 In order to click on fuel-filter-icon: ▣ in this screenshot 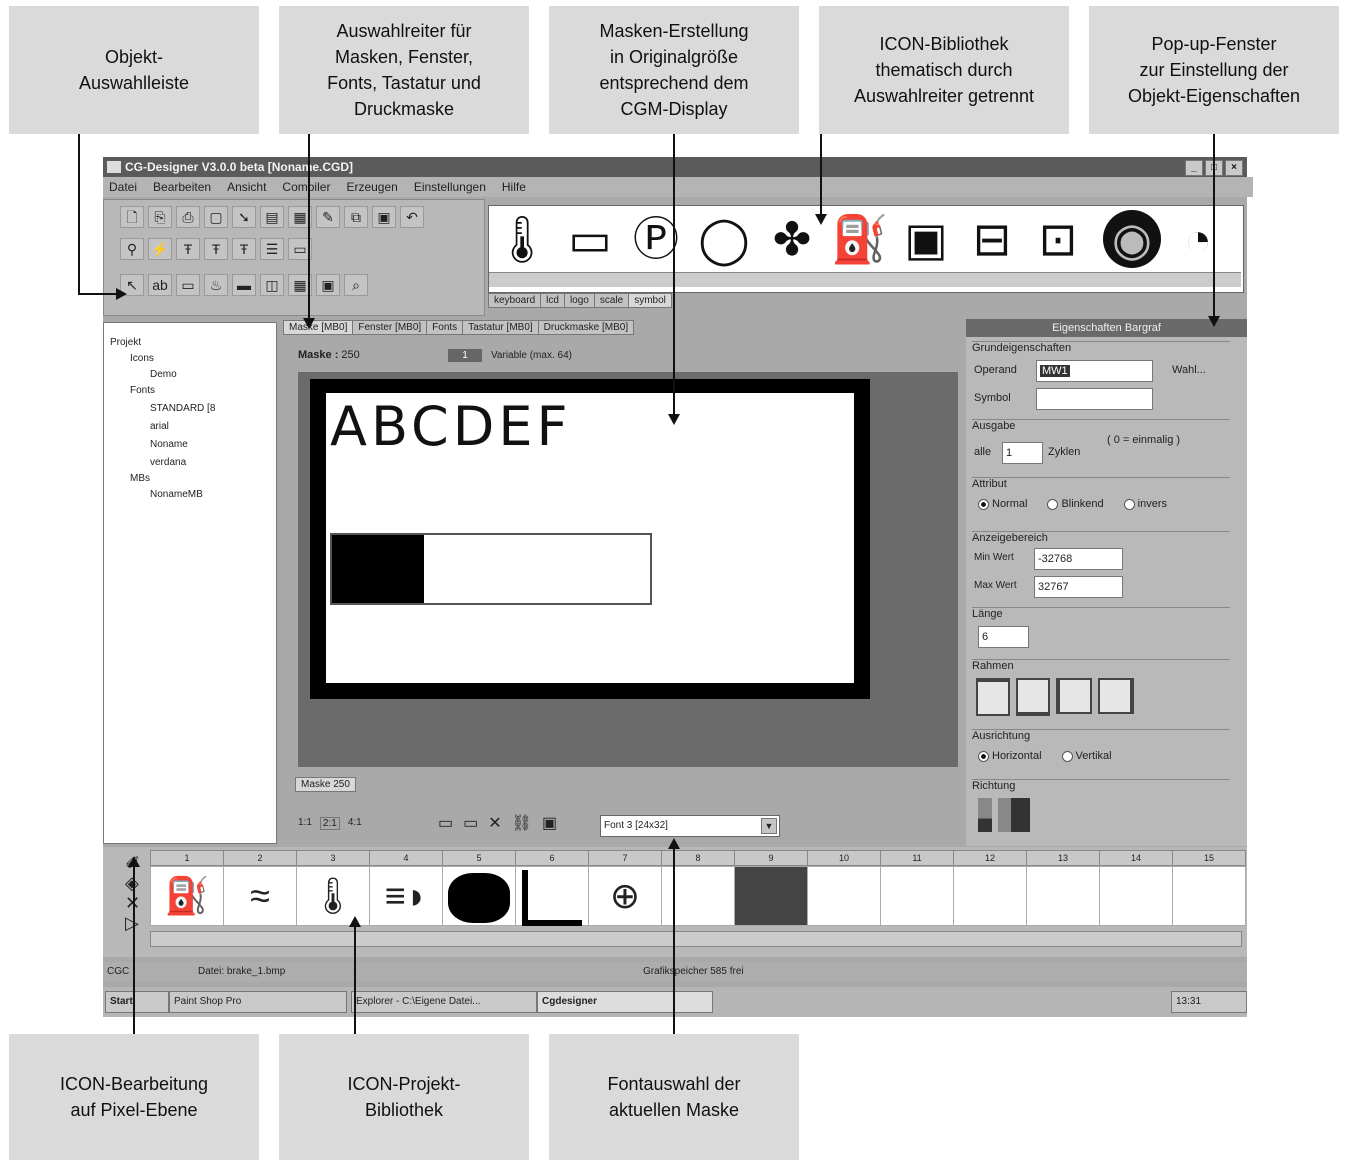, I will do `click(926, 239)`.